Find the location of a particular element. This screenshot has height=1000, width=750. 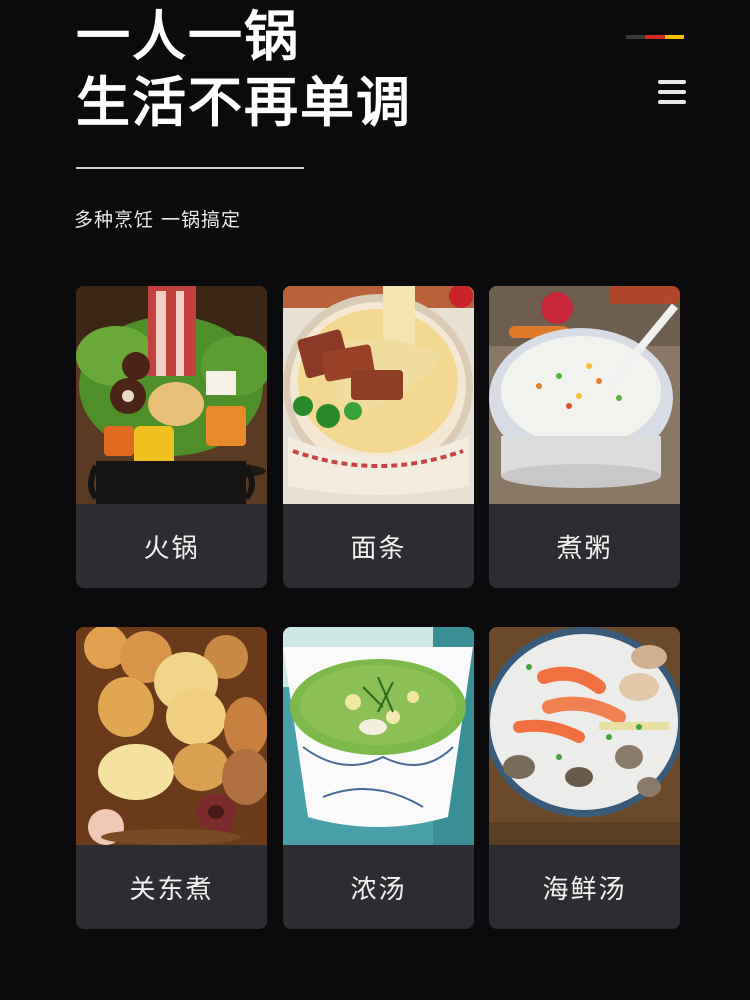

noodles-image is located at coordinates (378, 395).